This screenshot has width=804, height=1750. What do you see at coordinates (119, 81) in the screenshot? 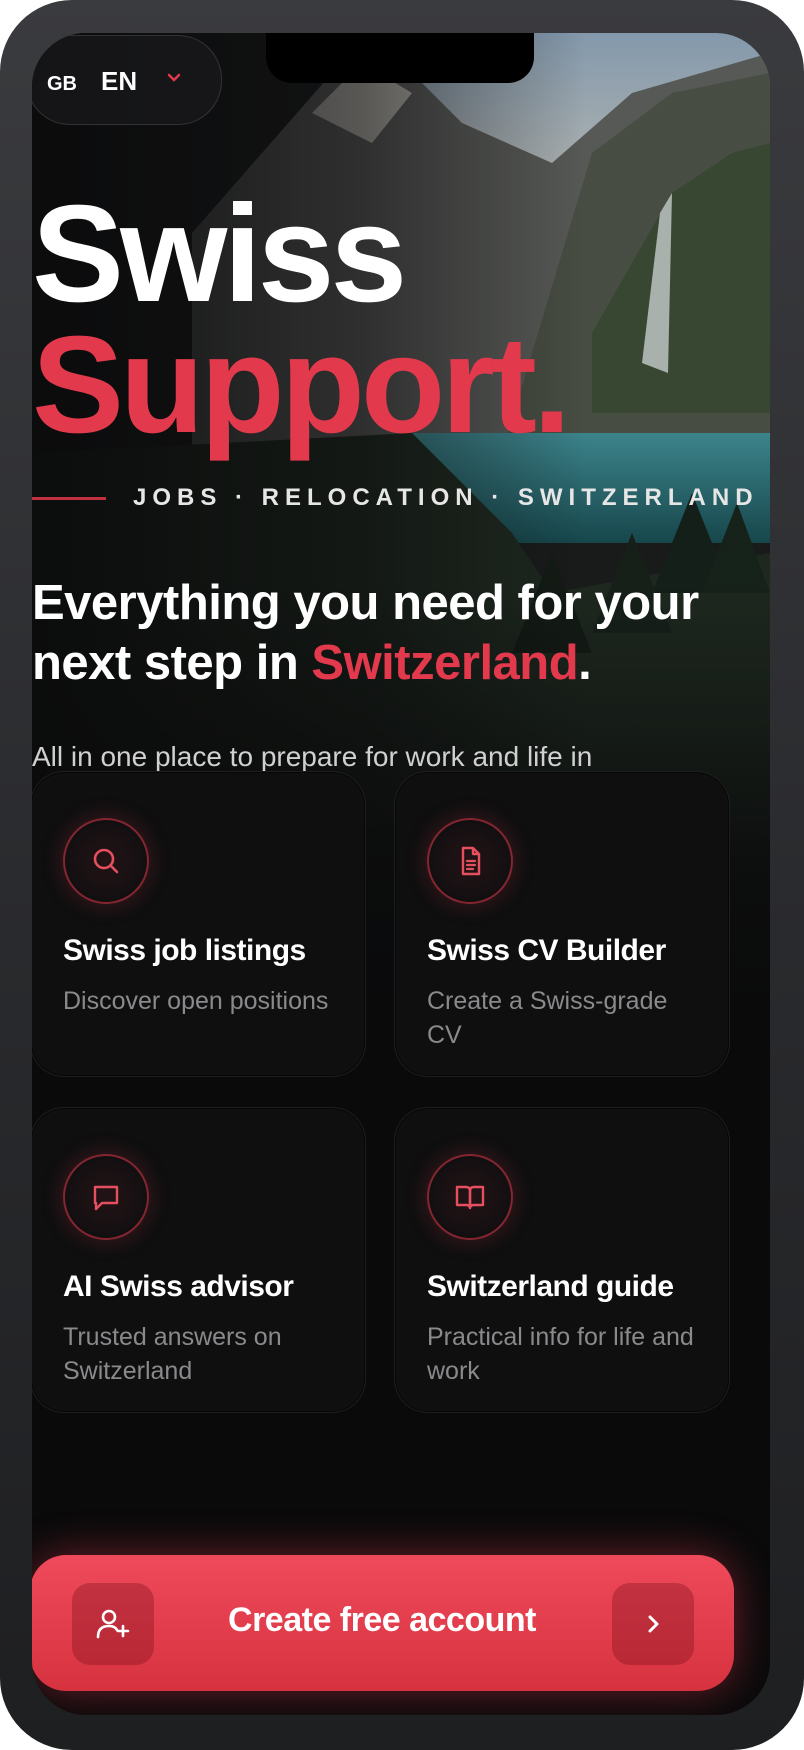
I see `language-code: EN` at bounding box center [119, 81].